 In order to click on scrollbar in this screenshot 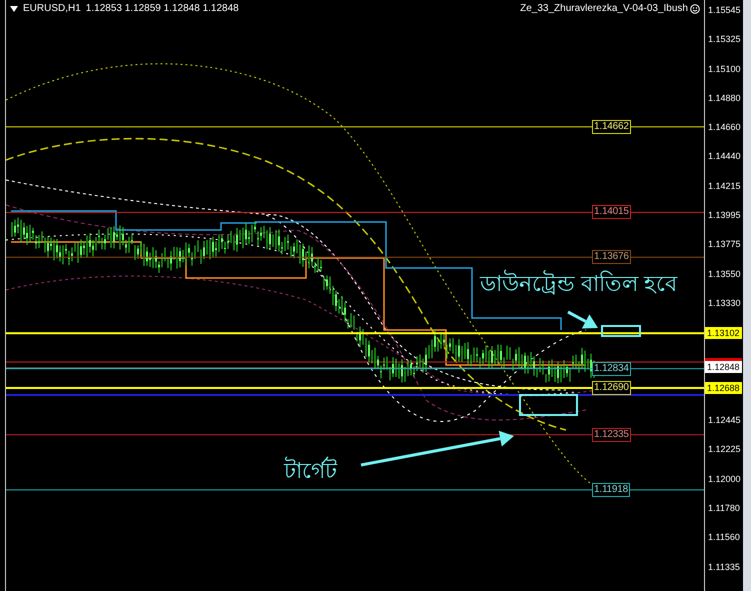, I will do `click(747, 295)`.